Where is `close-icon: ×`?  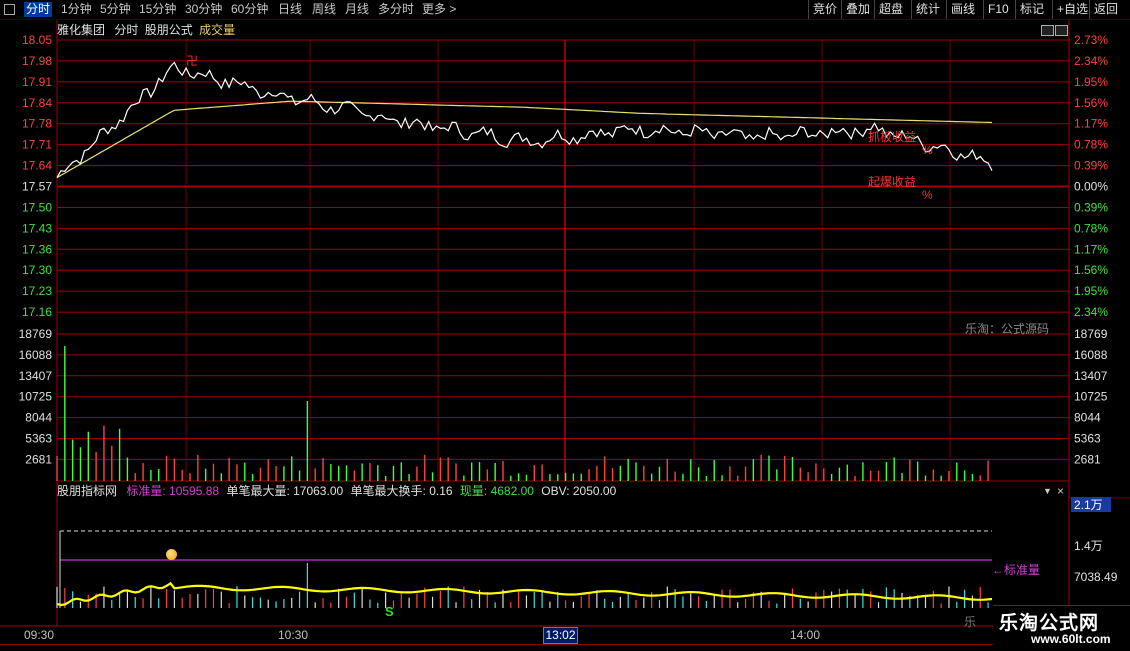
close-icon: × is located at coordinates (1060, 491).